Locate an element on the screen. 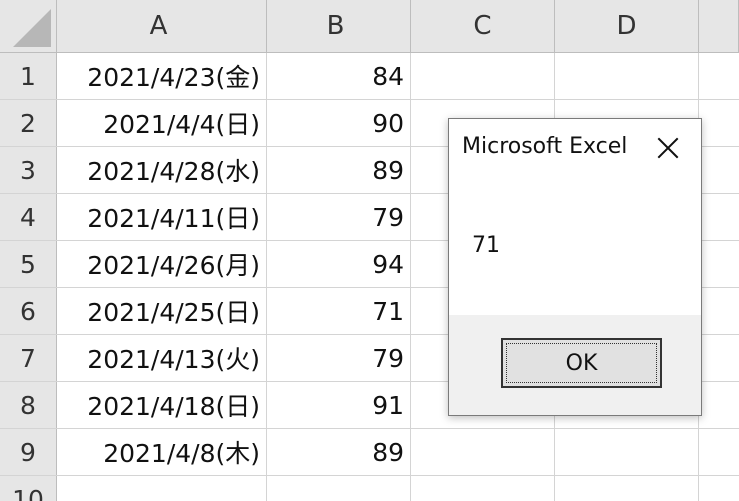 This screenshot has height=501, width=739. worksheet-row: 10 is located at coordinates (369, 488).